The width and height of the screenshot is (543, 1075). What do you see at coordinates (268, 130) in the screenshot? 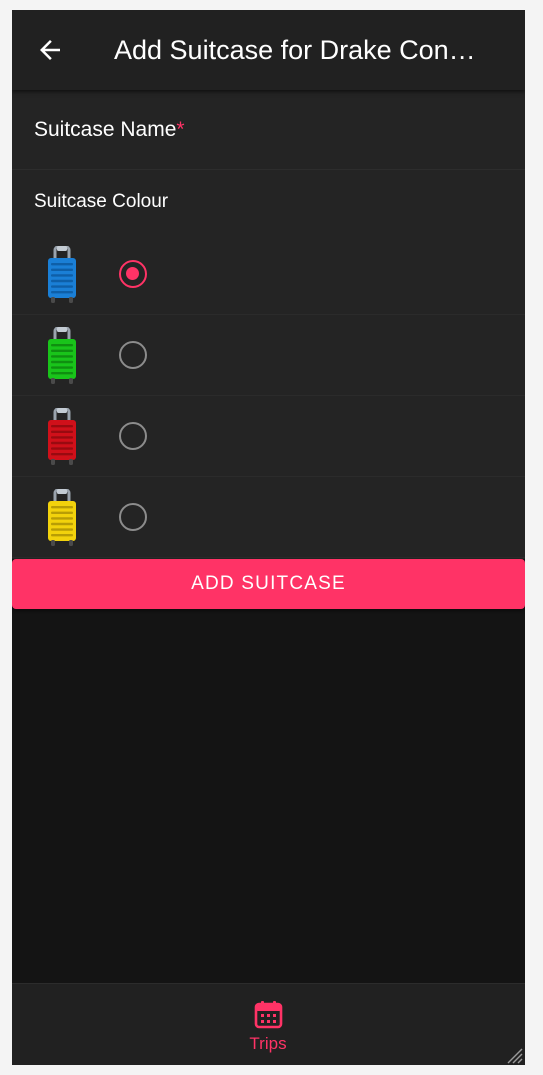
I see `suitcase-name-field: Suitcase Name*` at bounding box center [268, 130].